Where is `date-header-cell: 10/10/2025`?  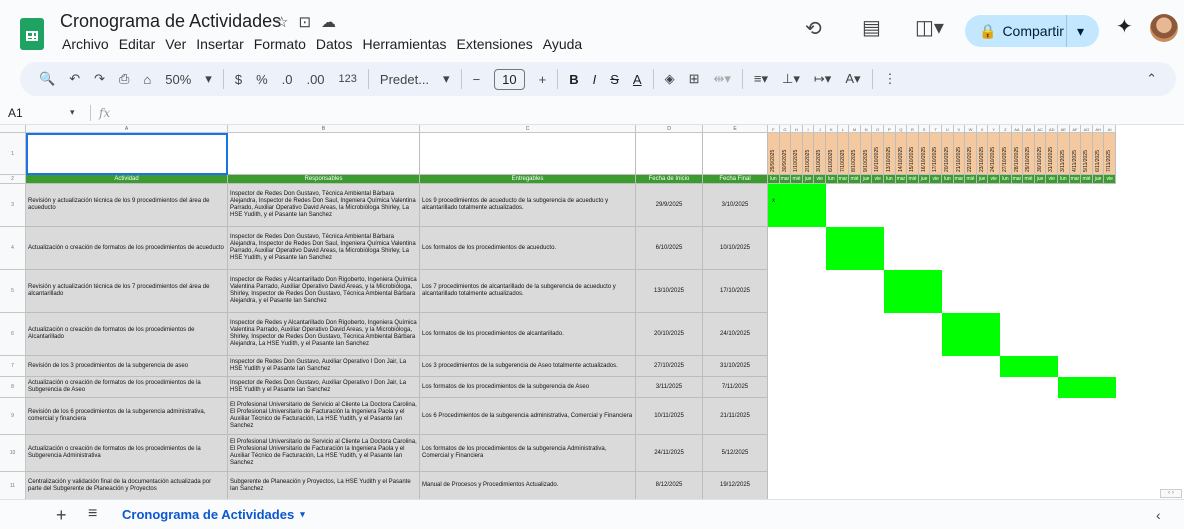 date-header-cell: 10/10/2025 is located at coordinates (878, 154).